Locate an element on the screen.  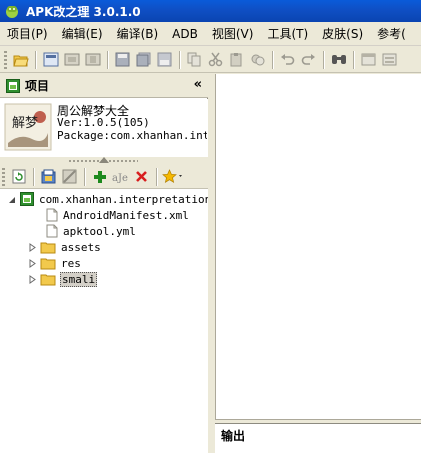
menu-view: 视图(V) is located at coordinates (233, 34).